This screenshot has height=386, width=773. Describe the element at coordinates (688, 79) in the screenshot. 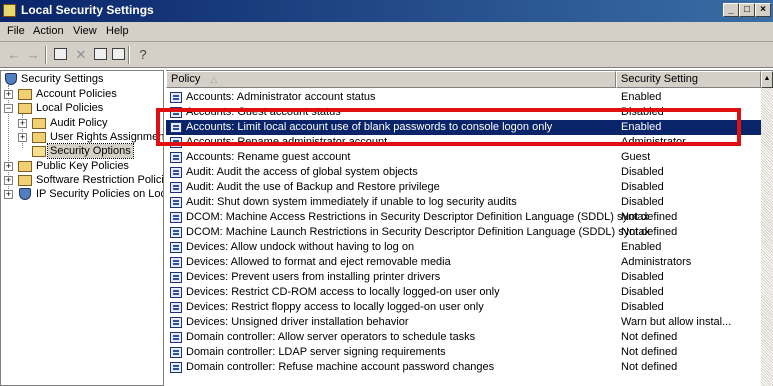

I see `column-header-security-setting: Security Setting` at that location.